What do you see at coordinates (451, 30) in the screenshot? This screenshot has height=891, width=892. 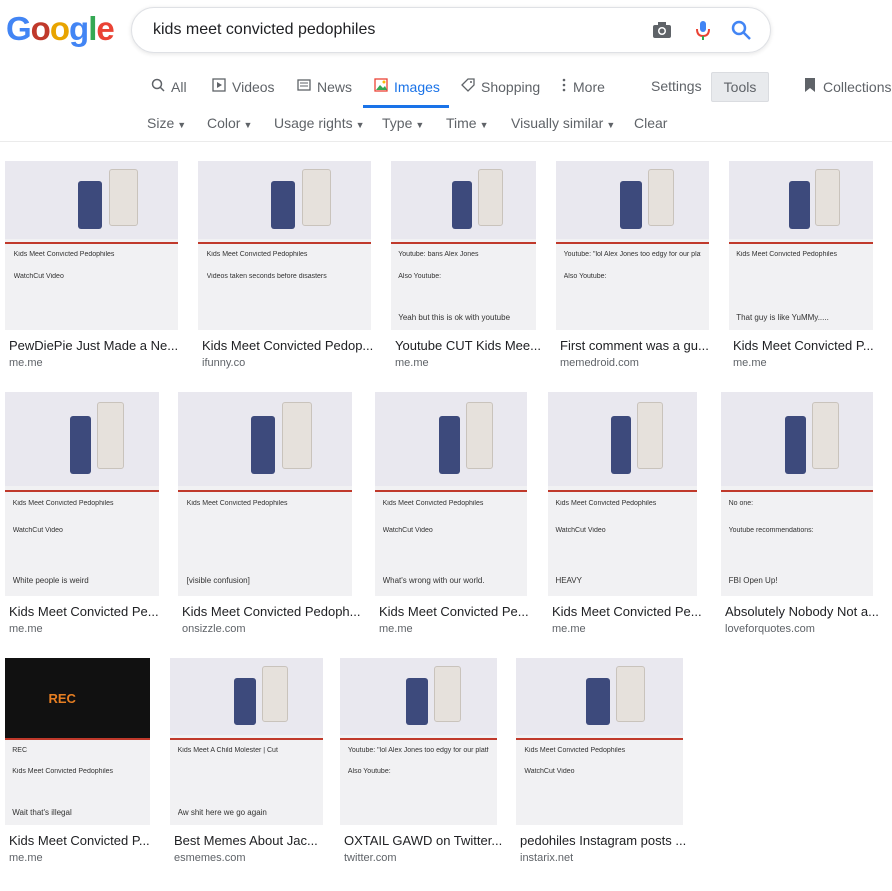 I see `search-box: kids meet convicted pedophiles` at bounding box center [451, 30].